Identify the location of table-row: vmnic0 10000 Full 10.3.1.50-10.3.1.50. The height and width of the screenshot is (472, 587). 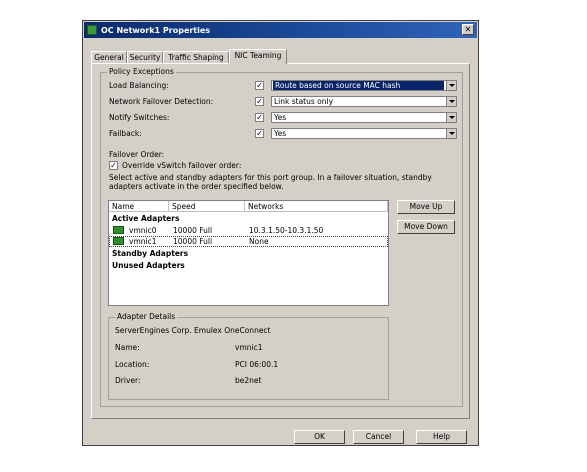
(248, 230).